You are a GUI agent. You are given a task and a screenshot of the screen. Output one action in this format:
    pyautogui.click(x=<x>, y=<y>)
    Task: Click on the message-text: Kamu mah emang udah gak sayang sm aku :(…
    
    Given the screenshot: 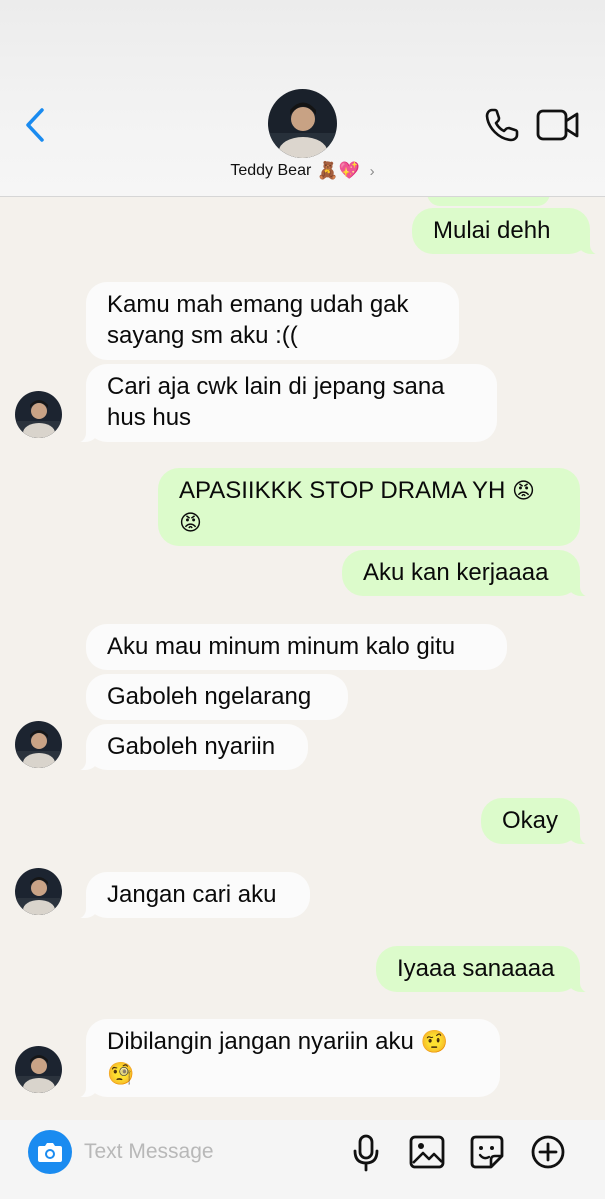 What is the action you would take?
    pyautogui.click(x=258, y=320)
    